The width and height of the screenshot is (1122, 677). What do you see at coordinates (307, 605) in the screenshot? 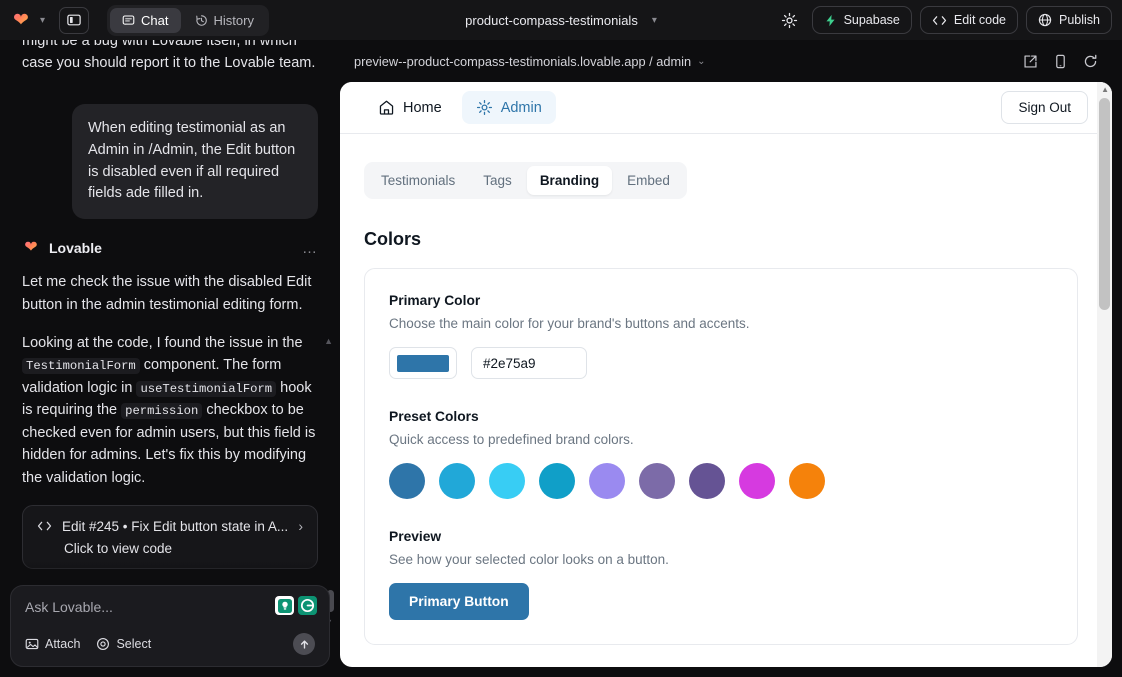
I see `grammarly-icon` at bounding box center [307, 605].